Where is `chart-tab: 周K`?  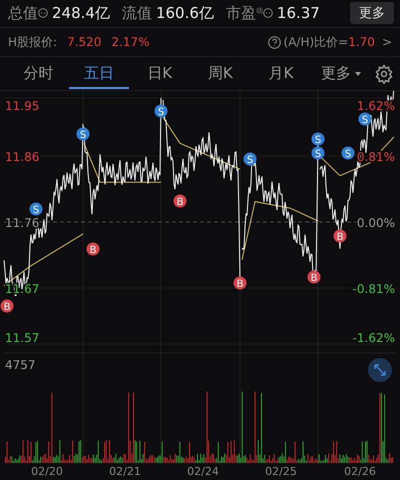
chart-tab: 周K is located at coordinates (220, 74).